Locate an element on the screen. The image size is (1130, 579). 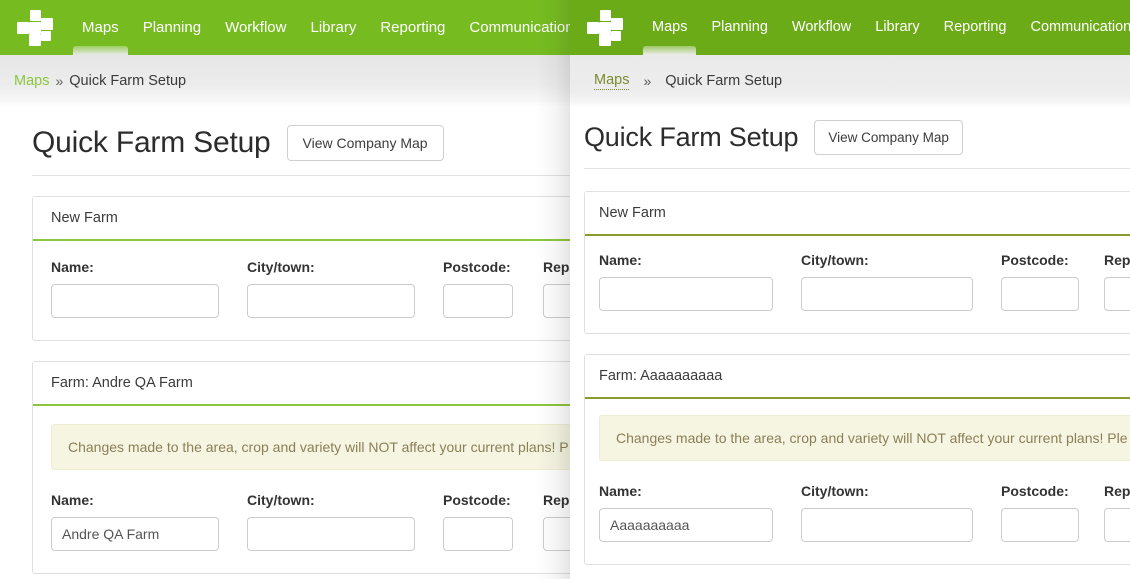
nav-item-label: Planning is located at coordinates (739, 27).